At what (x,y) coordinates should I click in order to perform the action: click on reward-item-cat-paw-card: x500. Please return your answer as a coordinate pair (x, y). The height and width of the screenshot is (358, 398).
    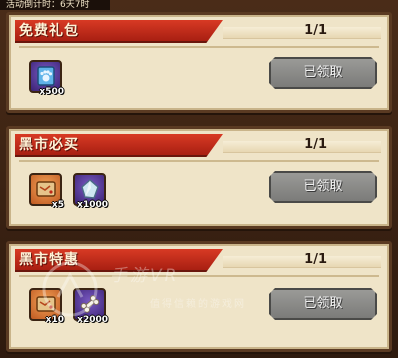
    Looking at the image, I should click on (46, 78).